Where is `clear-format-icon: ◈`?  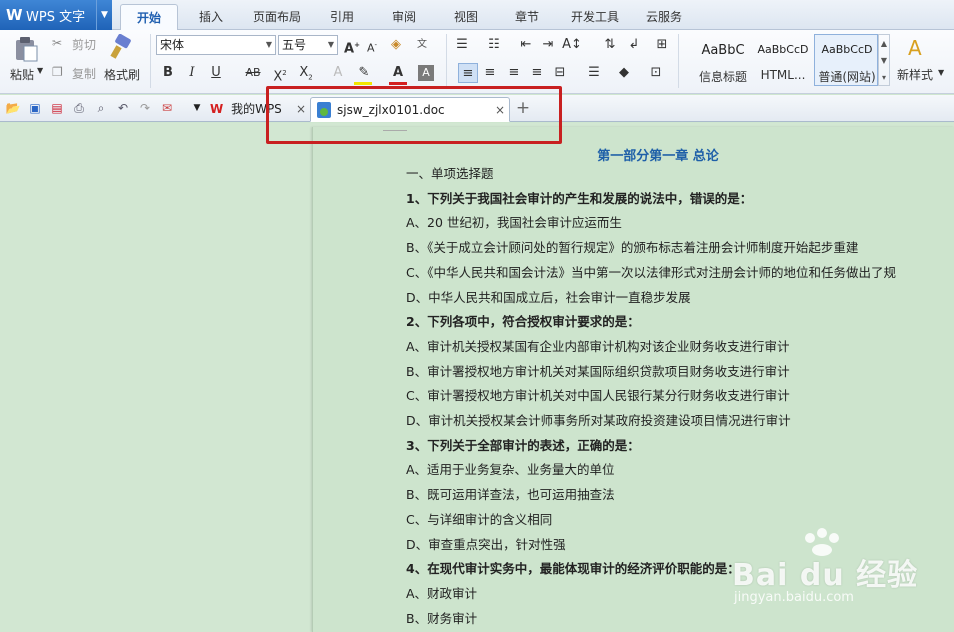 clear-format-icon: ◈ is located at coordinates (396, 45).